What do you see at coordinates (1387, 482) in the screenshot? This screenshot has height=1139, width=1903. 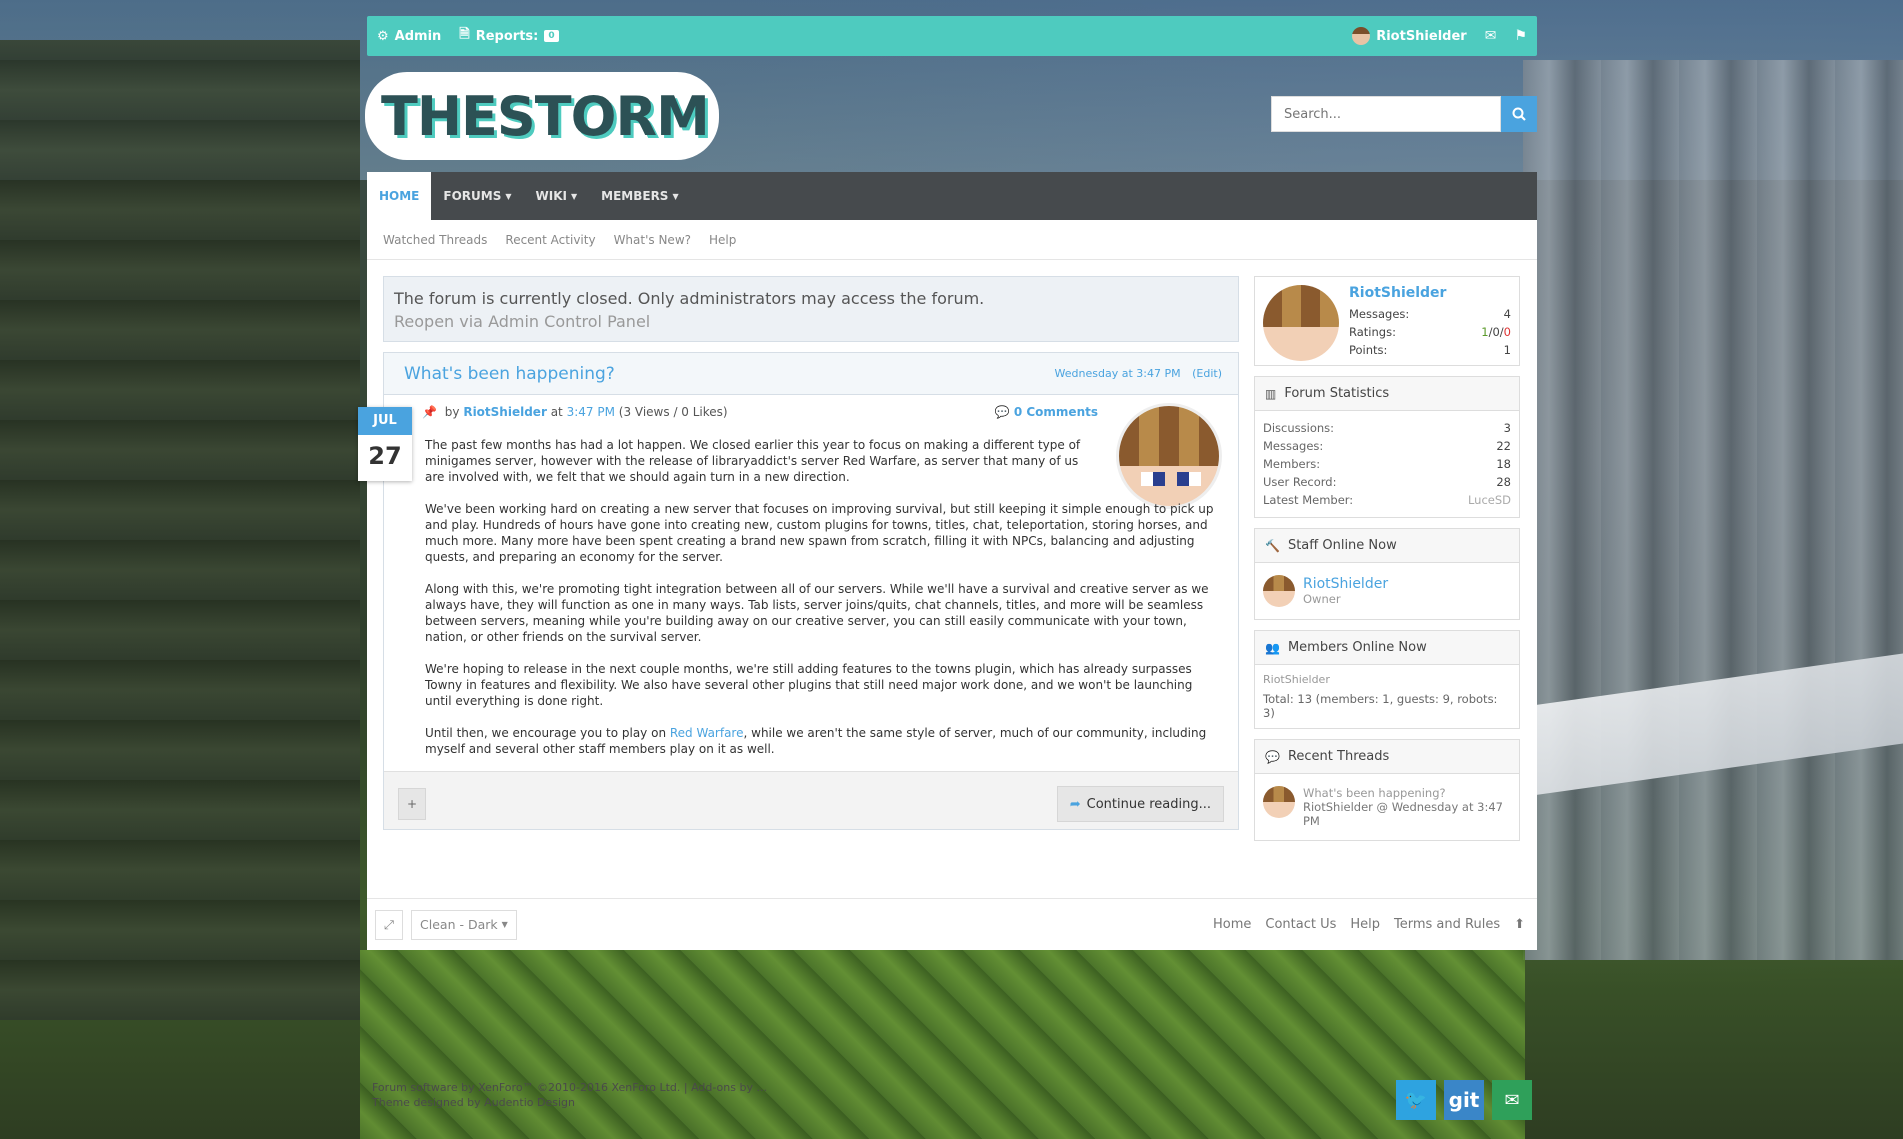 I see `stat-row: User Record: 28` at bounding box center [1387, 482].